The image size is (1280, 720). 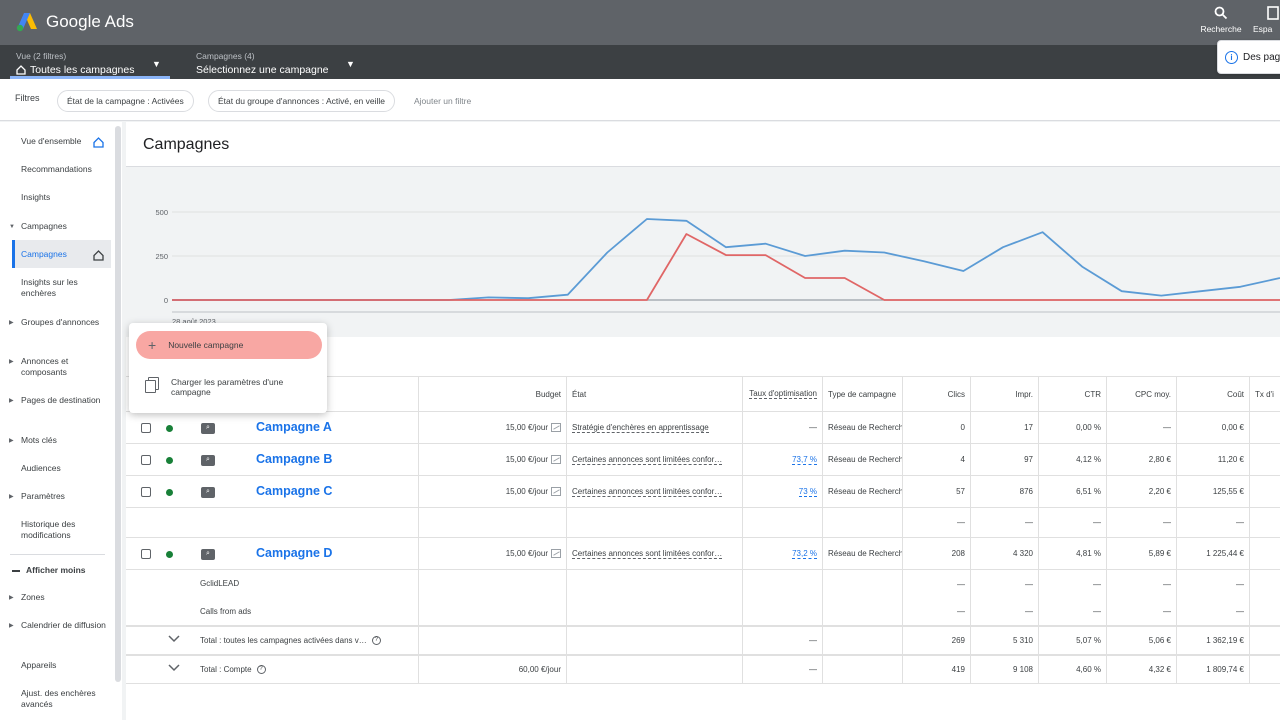 What do you see at coordinates (1004, 394) in the screenshot?
I see `col-impressions: Impr.` at bounding box center [1004, 394].